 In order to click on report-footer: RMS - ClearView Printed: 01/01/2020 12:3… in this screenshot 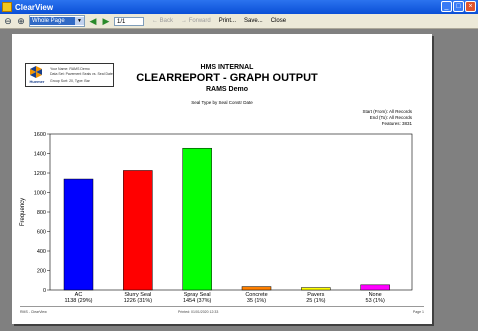, I will do `click(222, 310)`.